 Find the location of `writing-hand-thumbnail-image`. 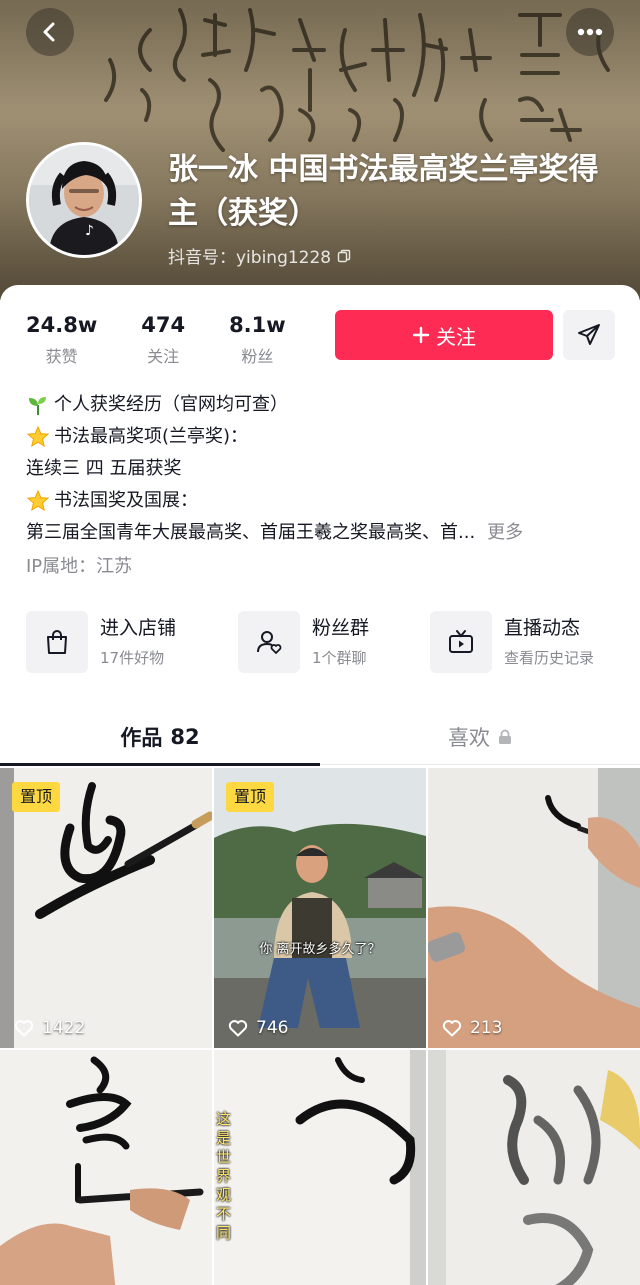

writing-hand-thumbnail-image is located at coordinates (534, 908).